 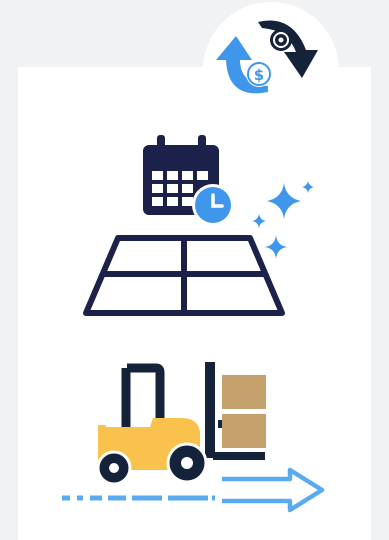 What do you see at coordinates (184, 275) in the screenshot?
I see `floor-grid-icon` at bounding box center [184, 275].